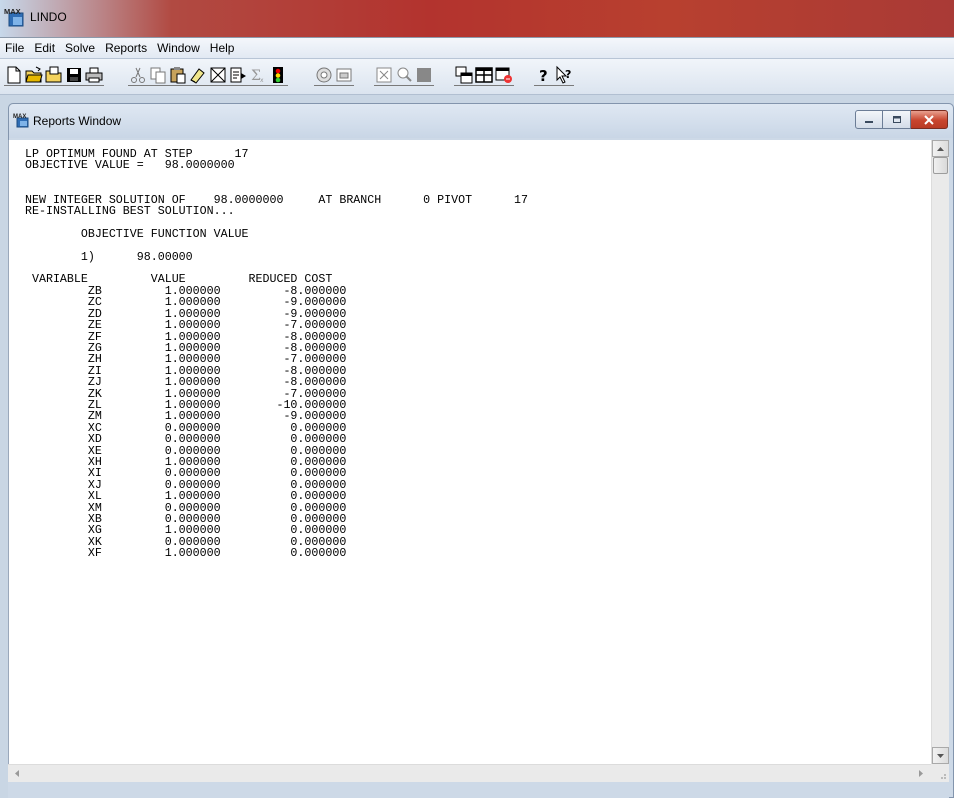 The image size is (954, 798). What do you see at coordinates (262, 80) in the screenshot?
I see `svg-text: x` at bounding box center [262, 80].